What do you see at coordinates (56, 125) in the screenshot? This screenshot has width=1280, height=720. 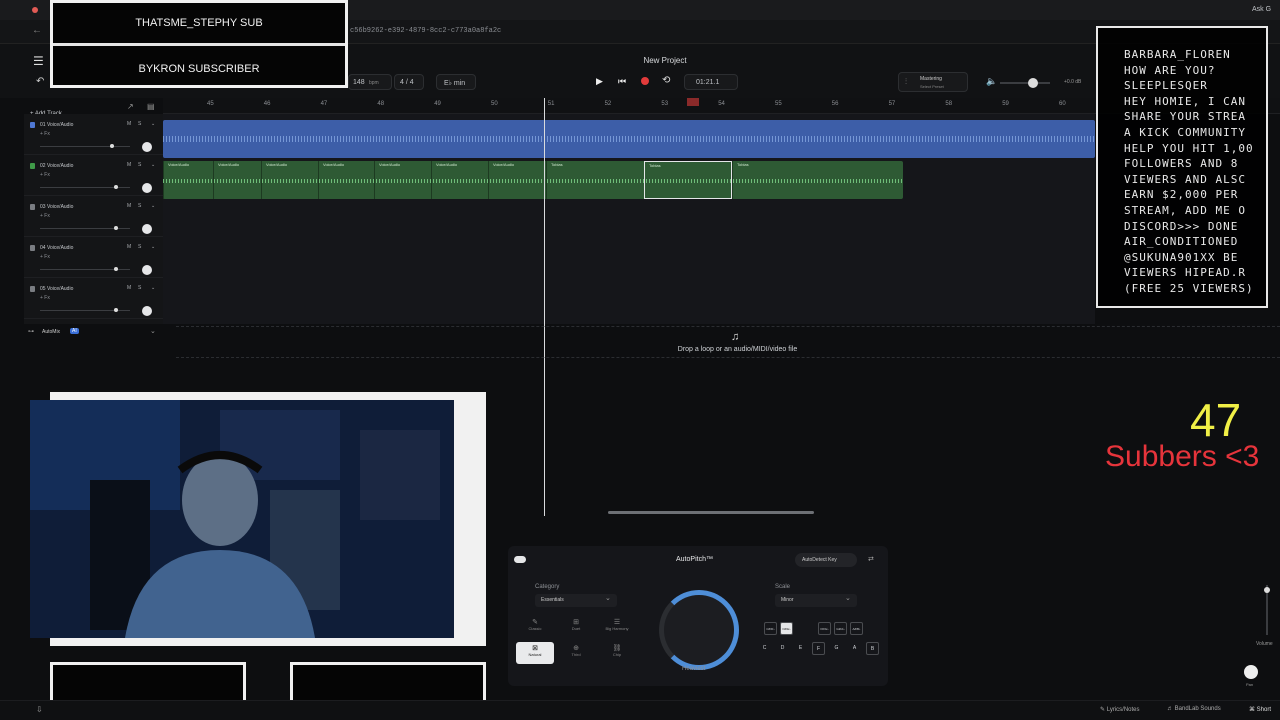 I see `track-name: 01 Voice/Audio` at bounding box center [56, 125].